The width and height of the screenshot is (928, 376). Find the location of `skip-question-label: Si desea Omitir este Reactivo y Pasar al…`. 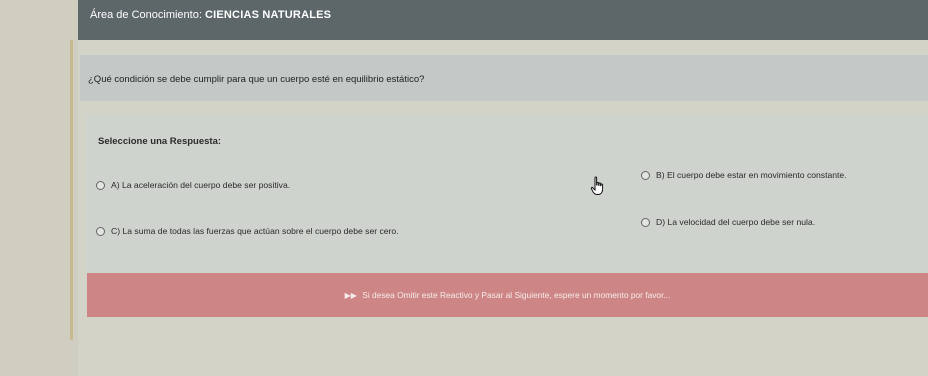

skip-question-label: Si desea Omitir este Reactivo y Pasar al… is located at coordinates (516, 295).